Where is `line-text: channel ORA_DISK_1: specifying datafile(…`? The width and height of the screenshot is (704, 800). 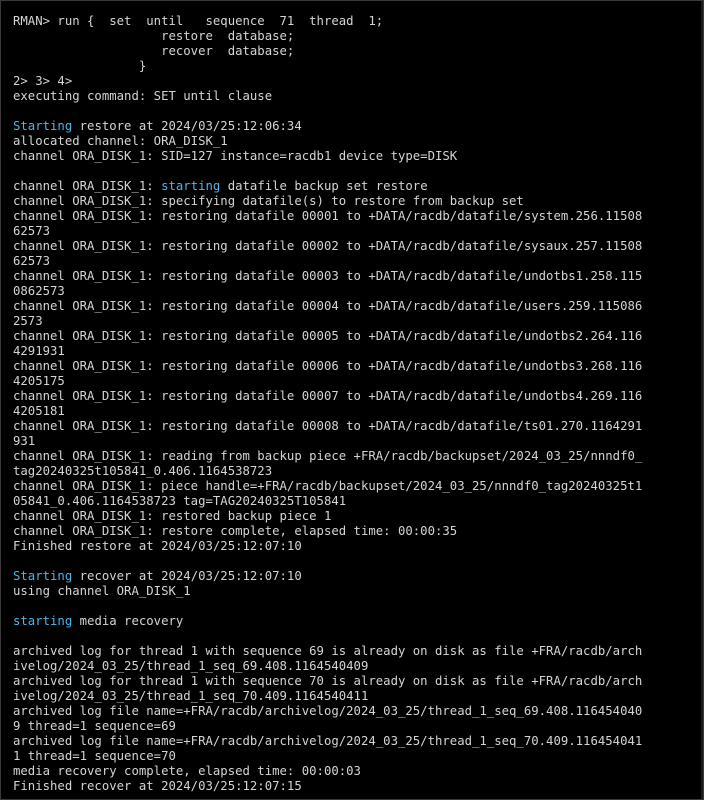 line-text: channel ORA_DISK_1: specifying datafile(… is located at coordinates (268, 201).